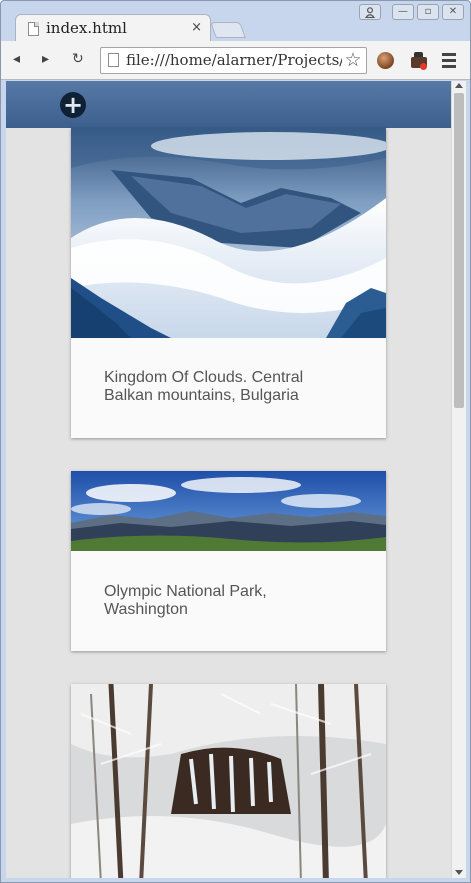  Describe the element at coordinates (228, 511) in the screenshot. I see `card-image-olympic` at that location.